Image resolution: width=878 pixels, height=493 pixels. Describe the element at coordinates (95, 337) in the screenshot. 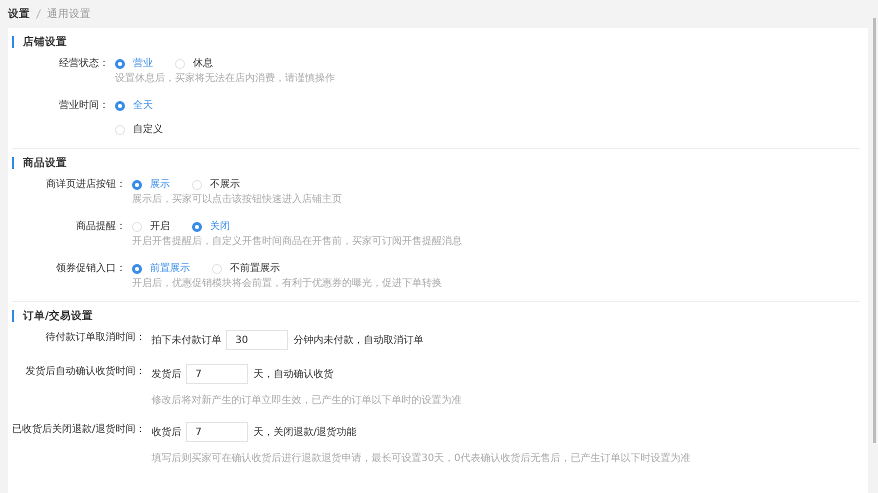

I see `field-label: 待付款订单取消时间：` at that location.